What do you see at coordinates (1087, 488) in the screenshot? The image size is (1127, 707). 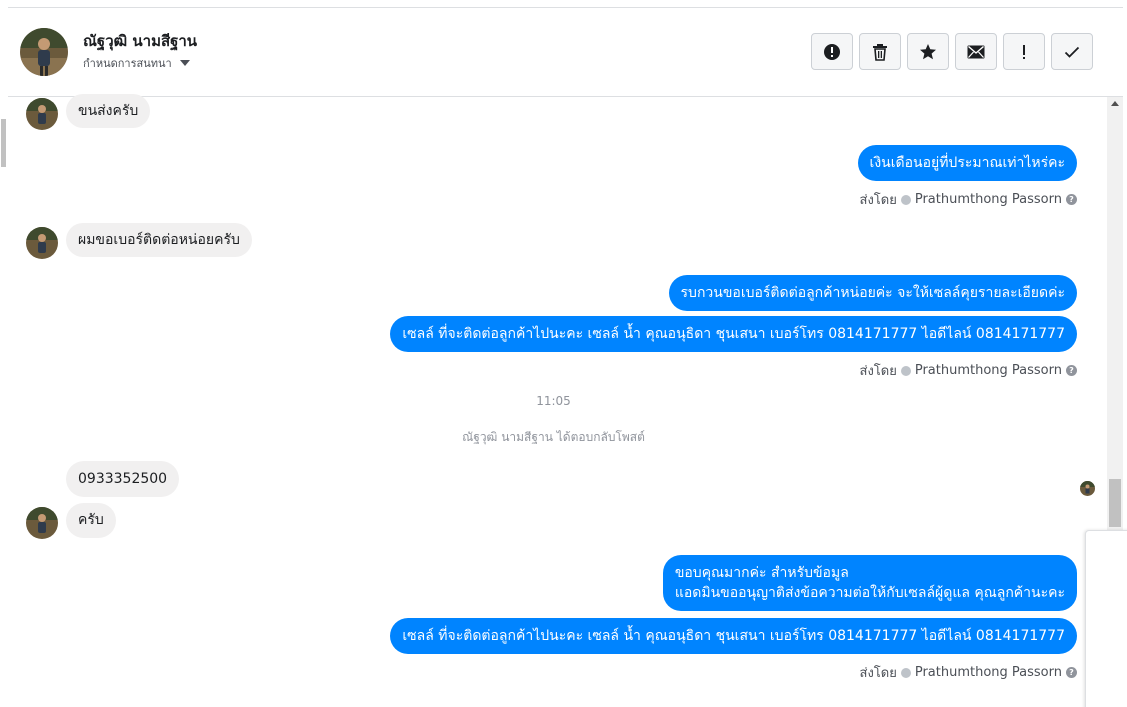 I see `seen-receipt-avatar` at bounding box center [1087, 488].